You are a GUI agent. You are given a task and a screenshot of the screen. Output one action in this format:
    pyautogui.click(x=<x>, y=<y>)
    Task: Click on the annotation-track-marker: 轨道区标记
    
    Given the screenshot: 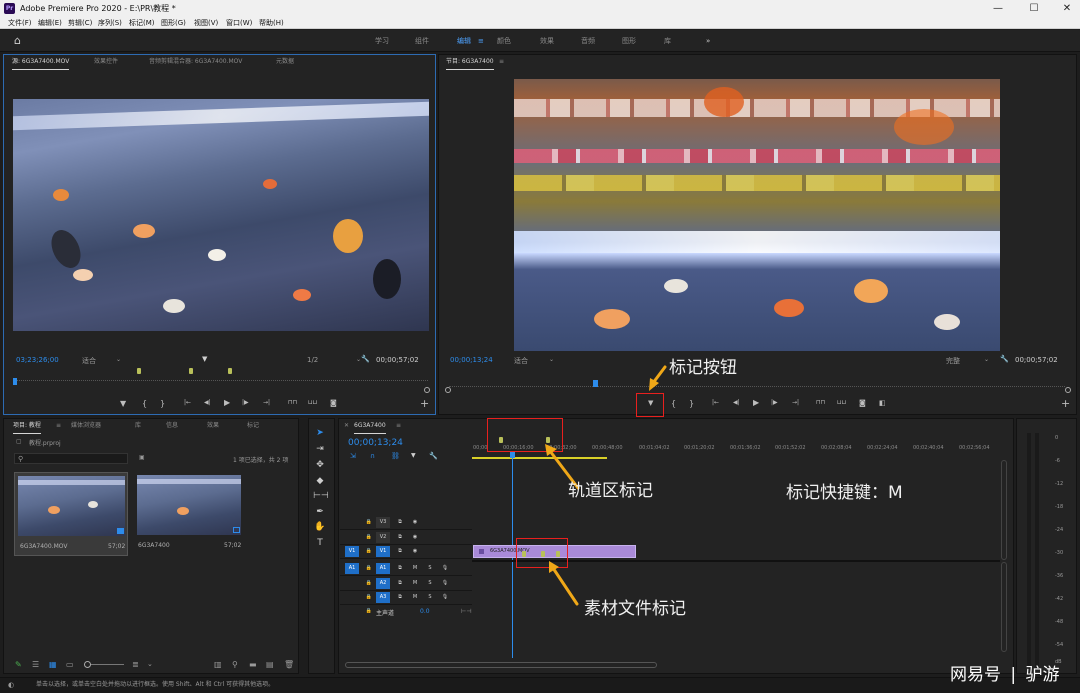 What is the action you would take?
    pyautogui.click(x=610, y=491)
    